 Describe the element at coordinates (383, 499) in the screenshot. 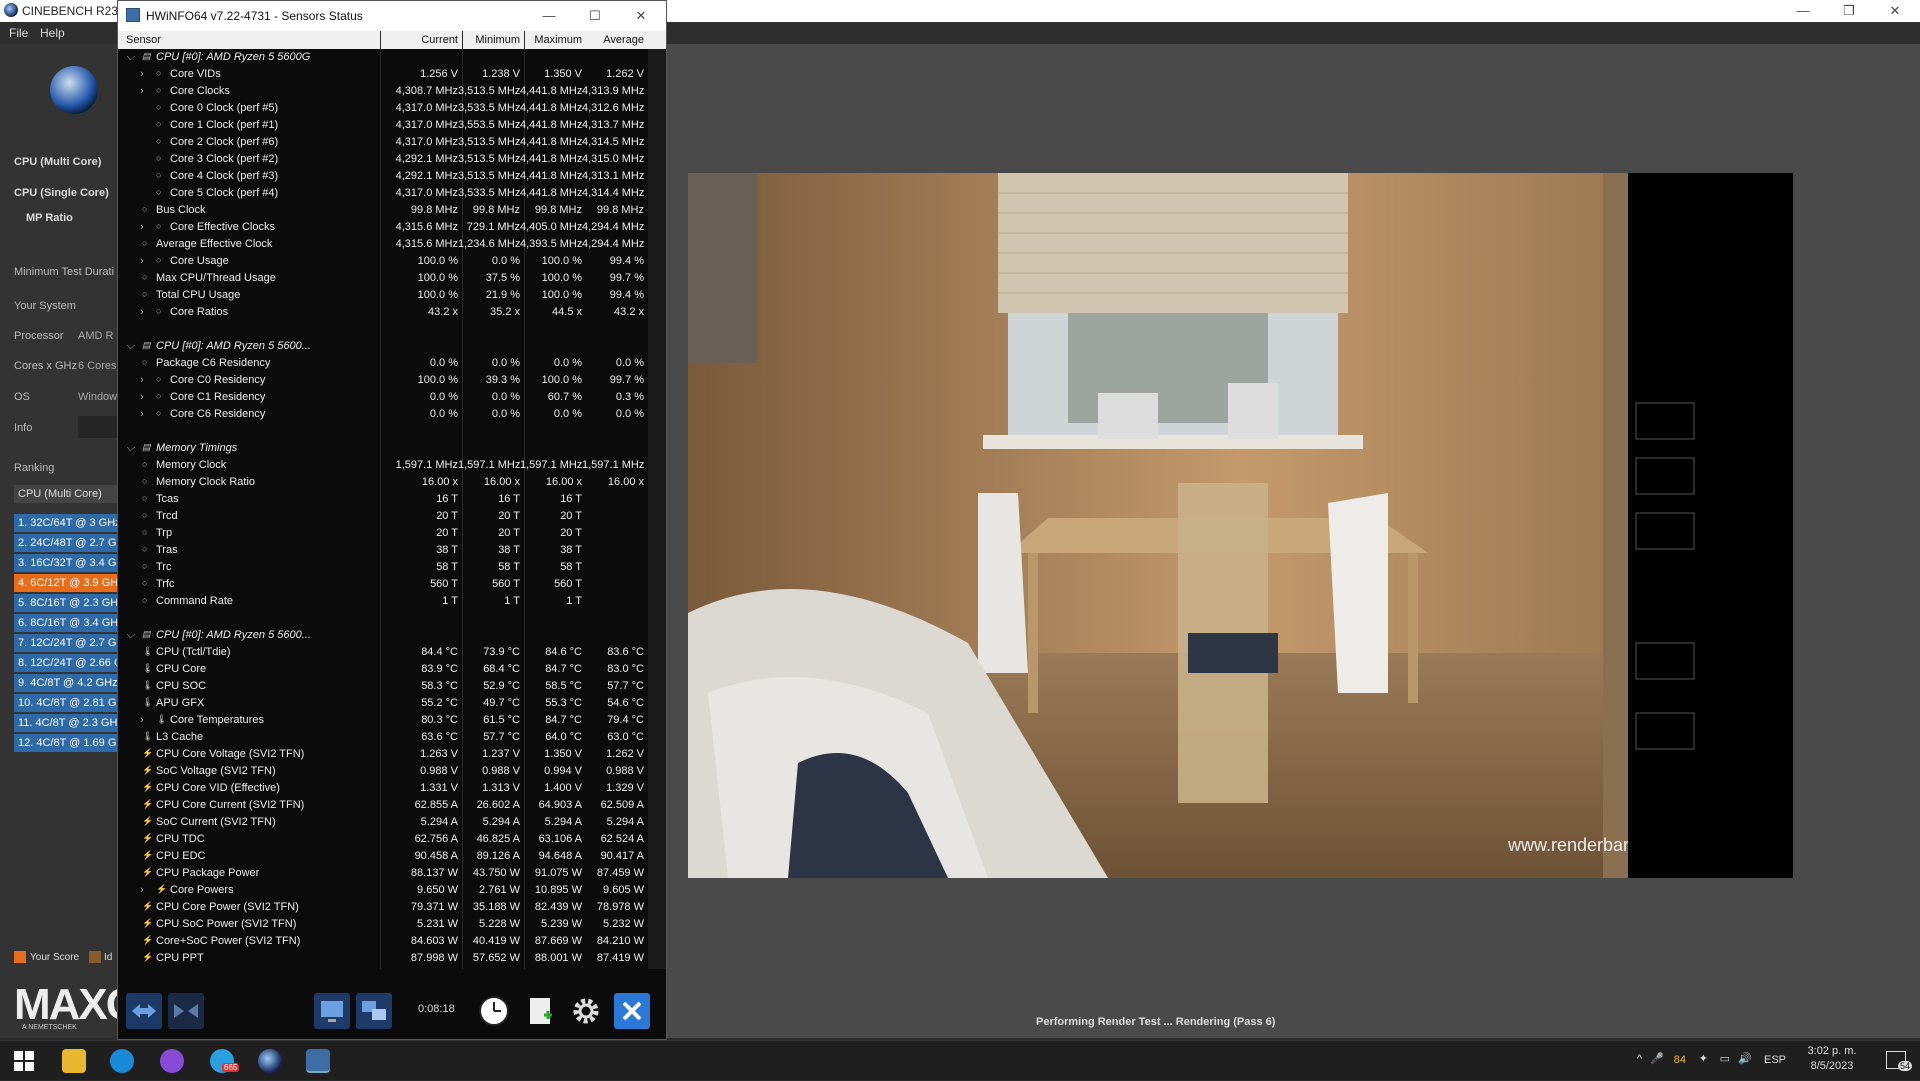

I see `sensor-row: ○ Tcas 16 T 16 T 16 T` at that location.